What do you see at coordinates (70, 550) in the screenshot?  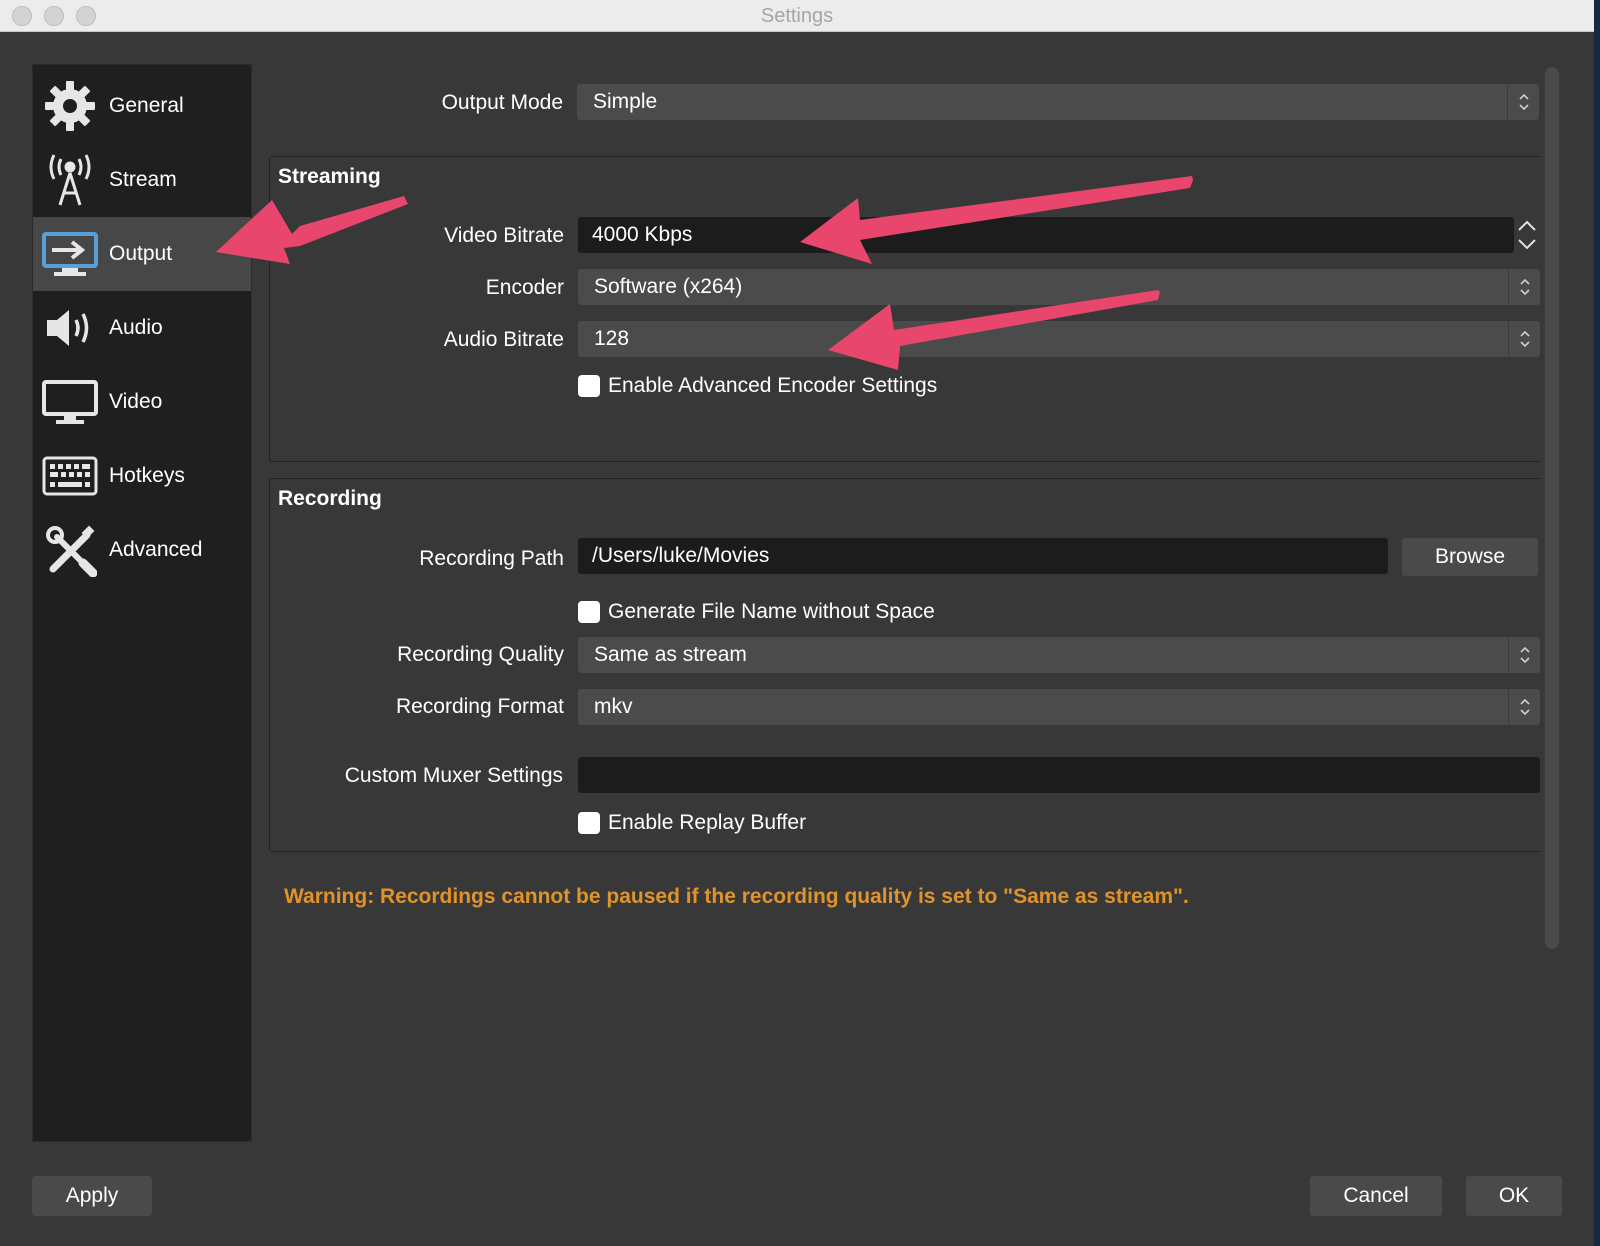 I see `tools-icon` at bounding box center [70, 550].